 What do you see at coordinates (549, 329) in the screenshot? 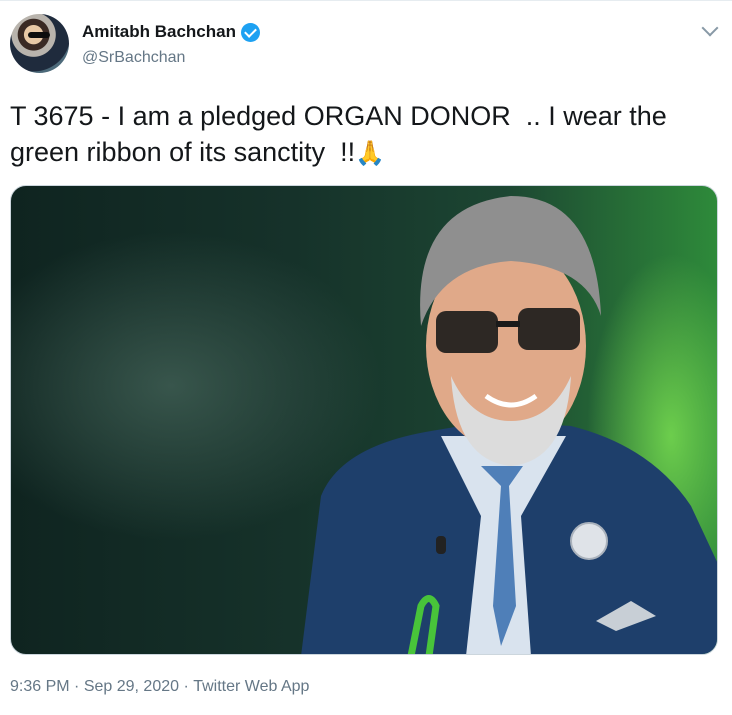
I see `glasses-right` at bounding box center [549, 329].